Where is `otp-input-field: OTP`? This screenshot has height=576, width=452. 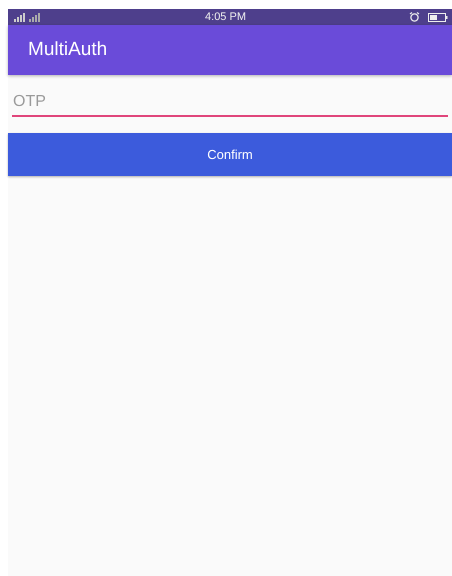 otp-input-field: OTP is located at coordinates (230, 104).